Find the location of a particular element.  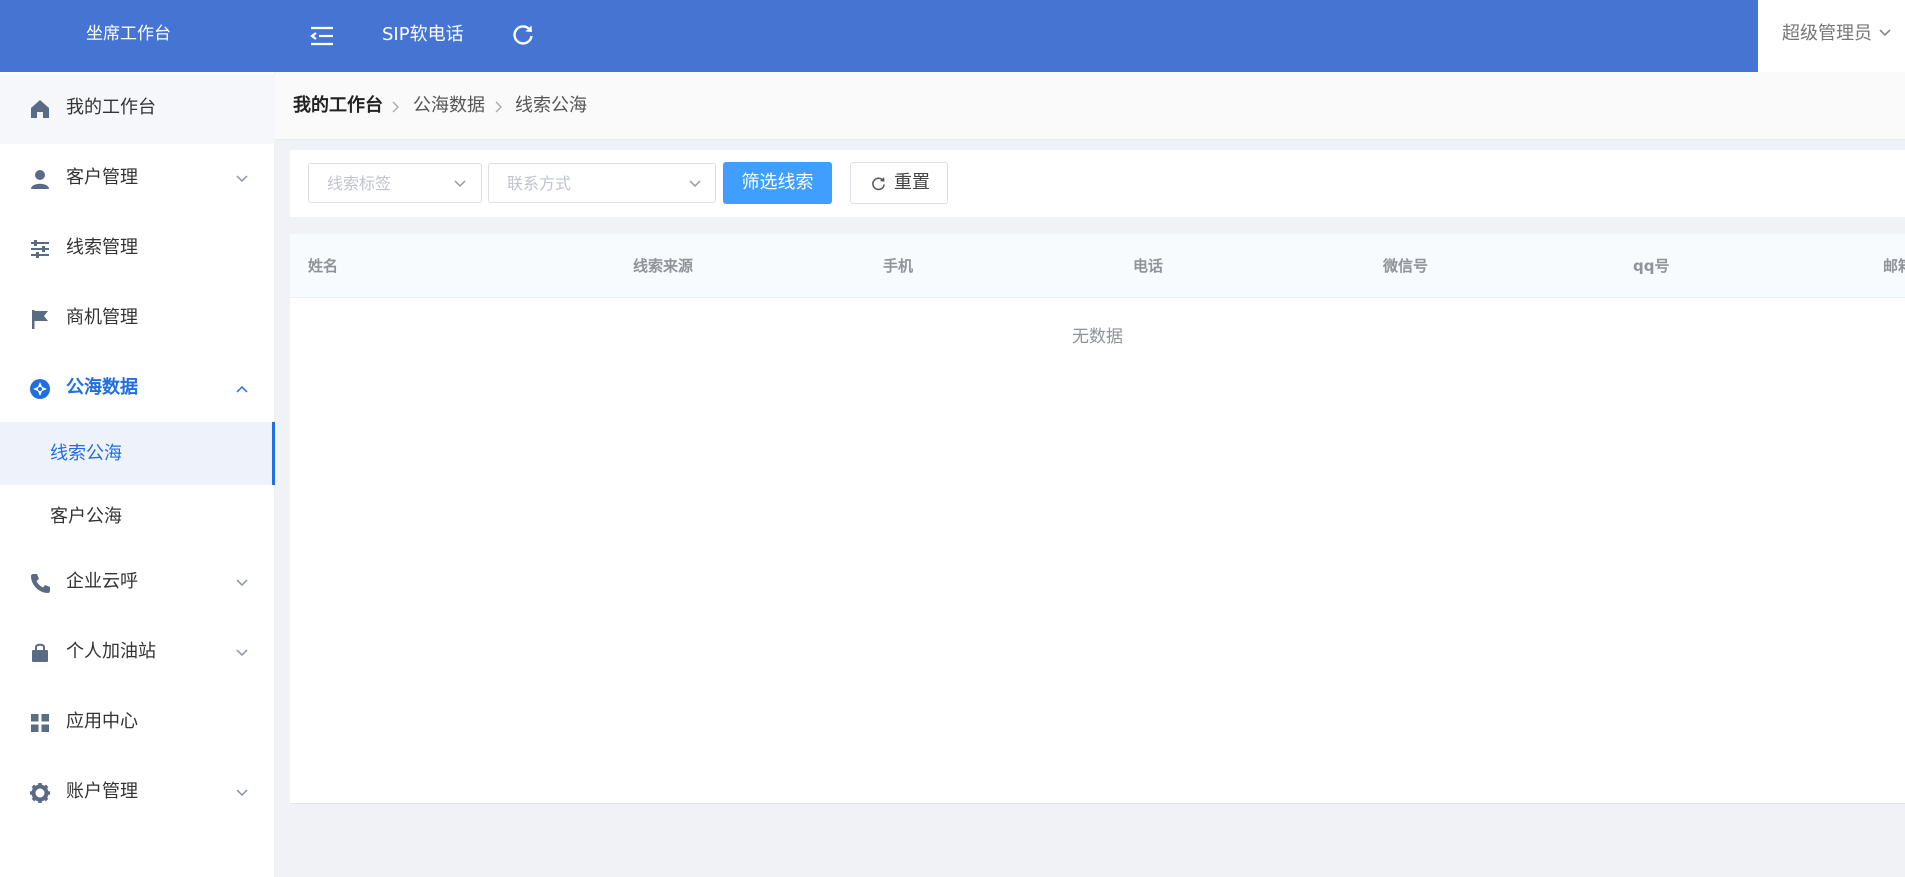

sidebar-item-label: 账户管理 is located at coordinates (102, 791).